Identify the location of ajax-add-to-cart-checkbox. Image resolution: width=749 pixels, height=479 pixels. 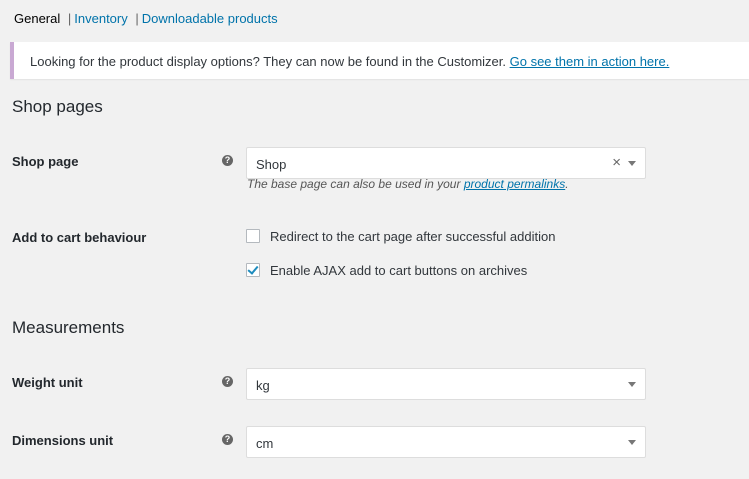
(253, 270).